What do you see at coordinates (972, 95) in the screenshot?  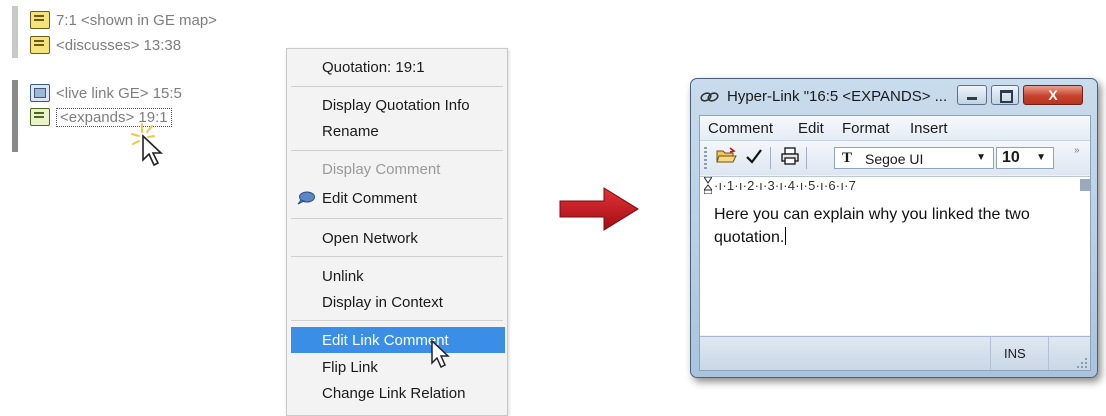 I see `minimize-button` at bounding box center [972, 95].